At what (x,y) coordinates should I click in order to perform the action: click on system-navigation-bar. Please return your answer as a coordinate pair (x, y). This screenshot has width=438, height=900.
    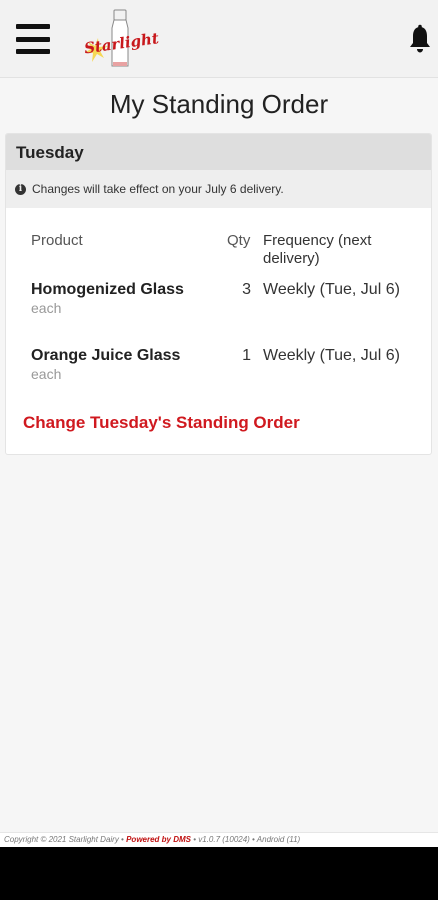
    Looking at the image, I should click on (219, 873).